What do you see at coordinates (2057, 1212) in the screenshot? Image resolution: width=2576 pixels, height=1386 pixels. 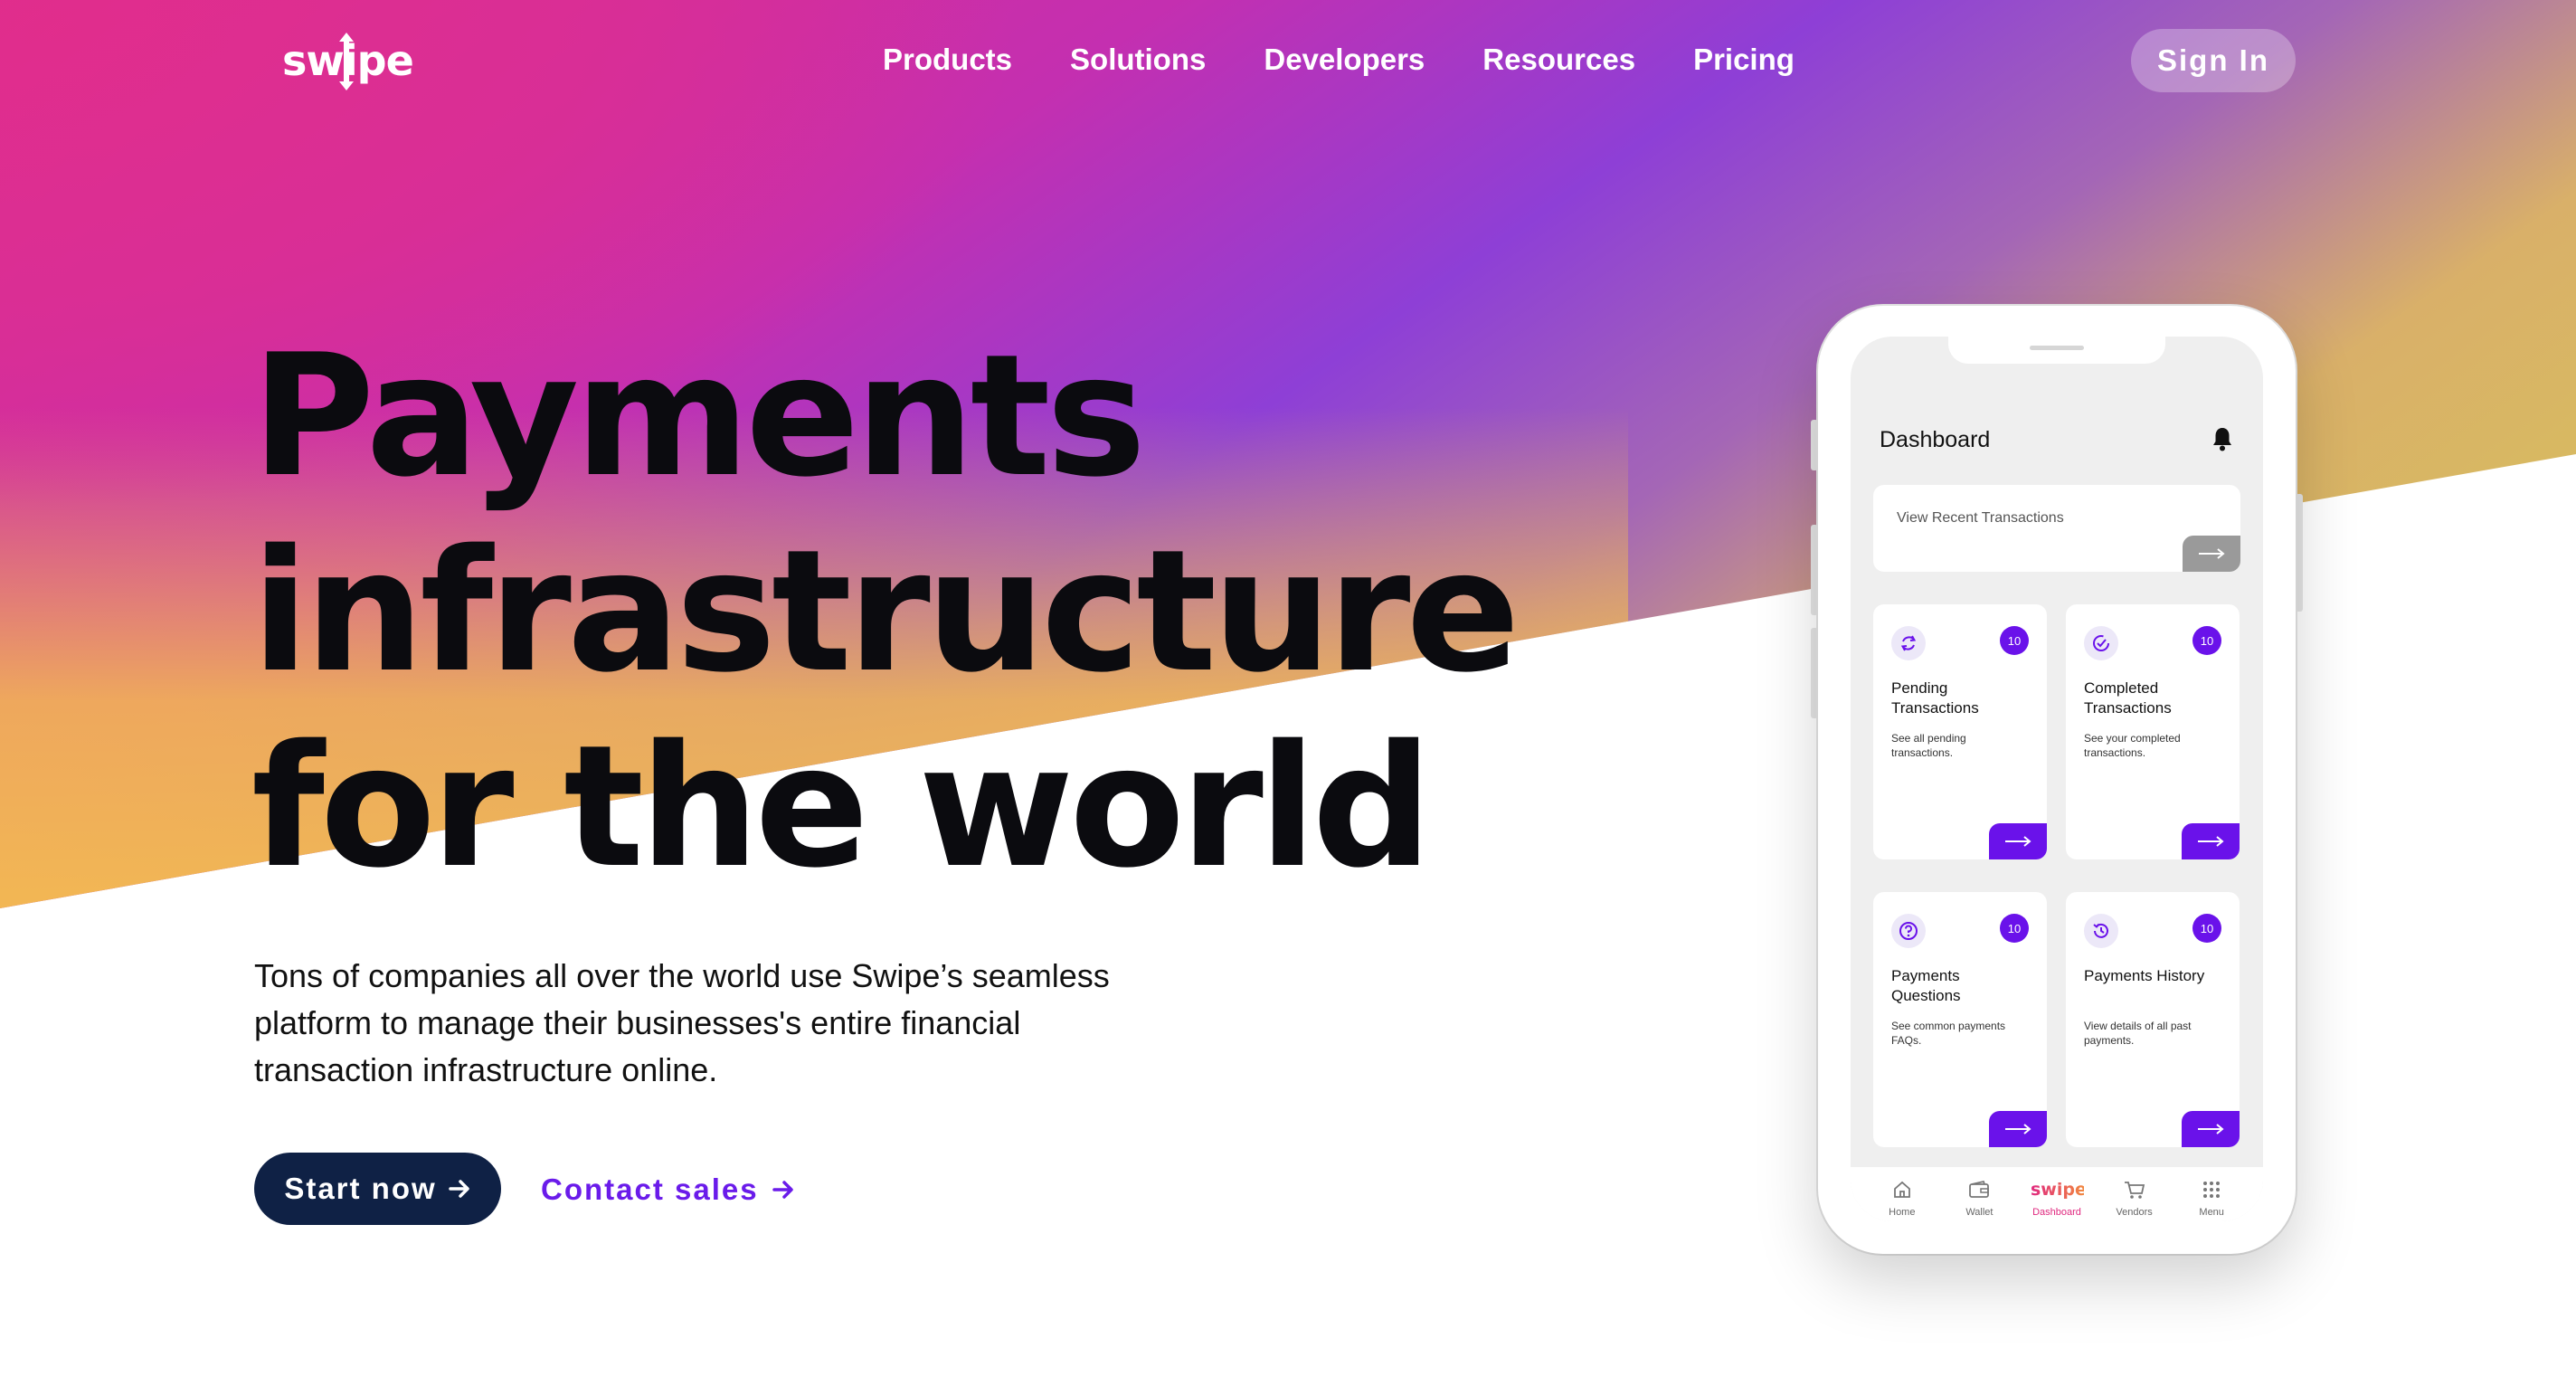 I see `bottom-nav-label: Dashboard` at bounding box center [2057, 1212].